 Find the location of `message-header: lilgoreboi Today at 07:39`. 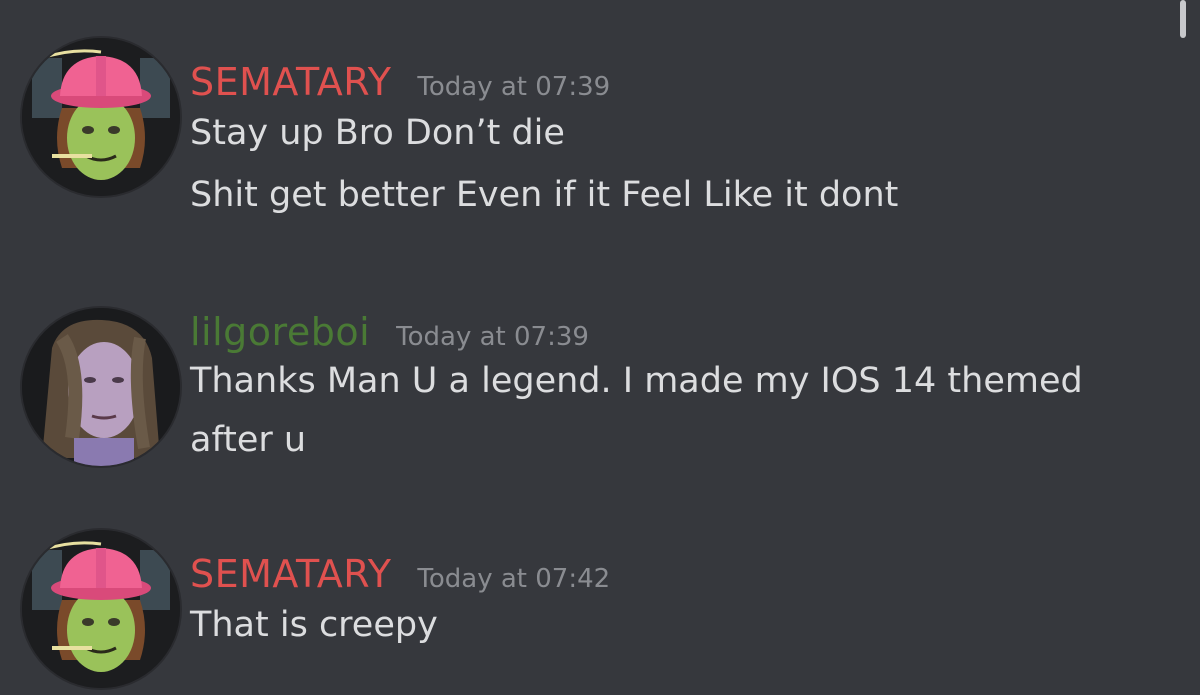

message-header: lilgoreboi Today at 07:39 is located at coordinates (636, 332).